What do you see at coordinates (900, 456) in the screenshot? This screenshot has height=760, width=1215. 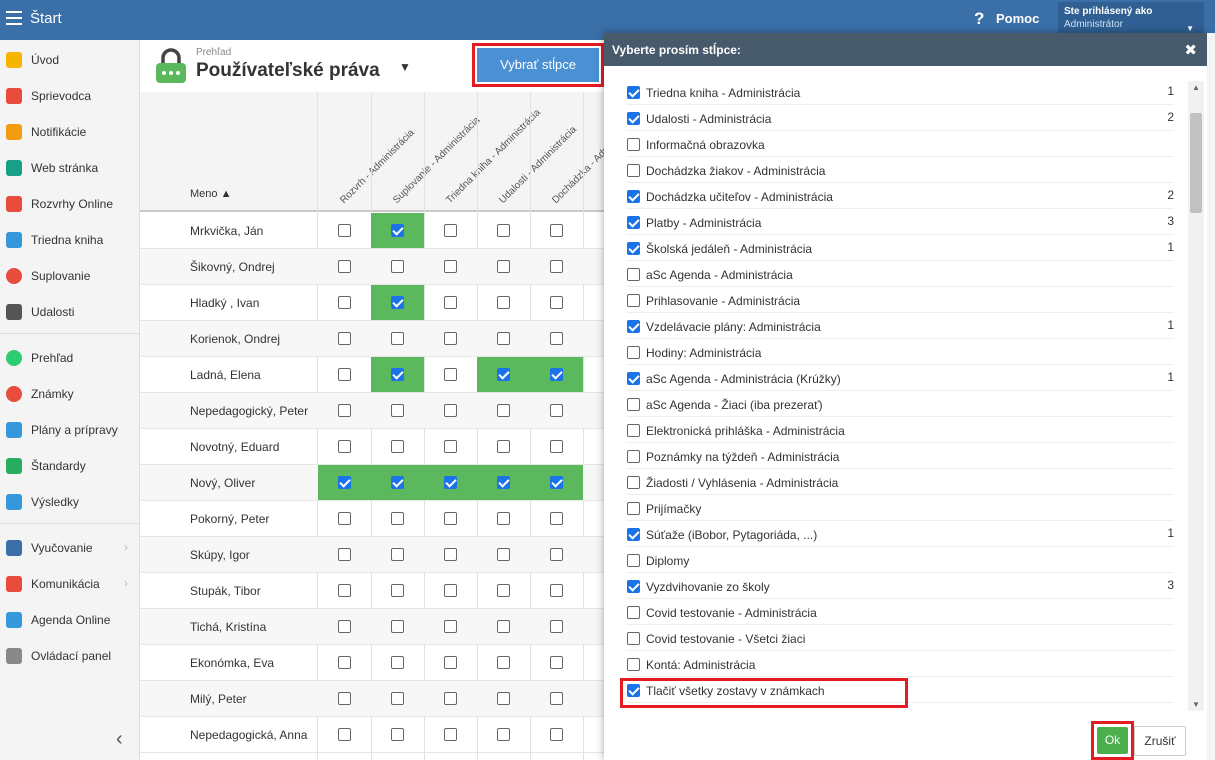 I see `column-option: Poznámky na týždeň - Administrácia` at bounding box center [900, 456].